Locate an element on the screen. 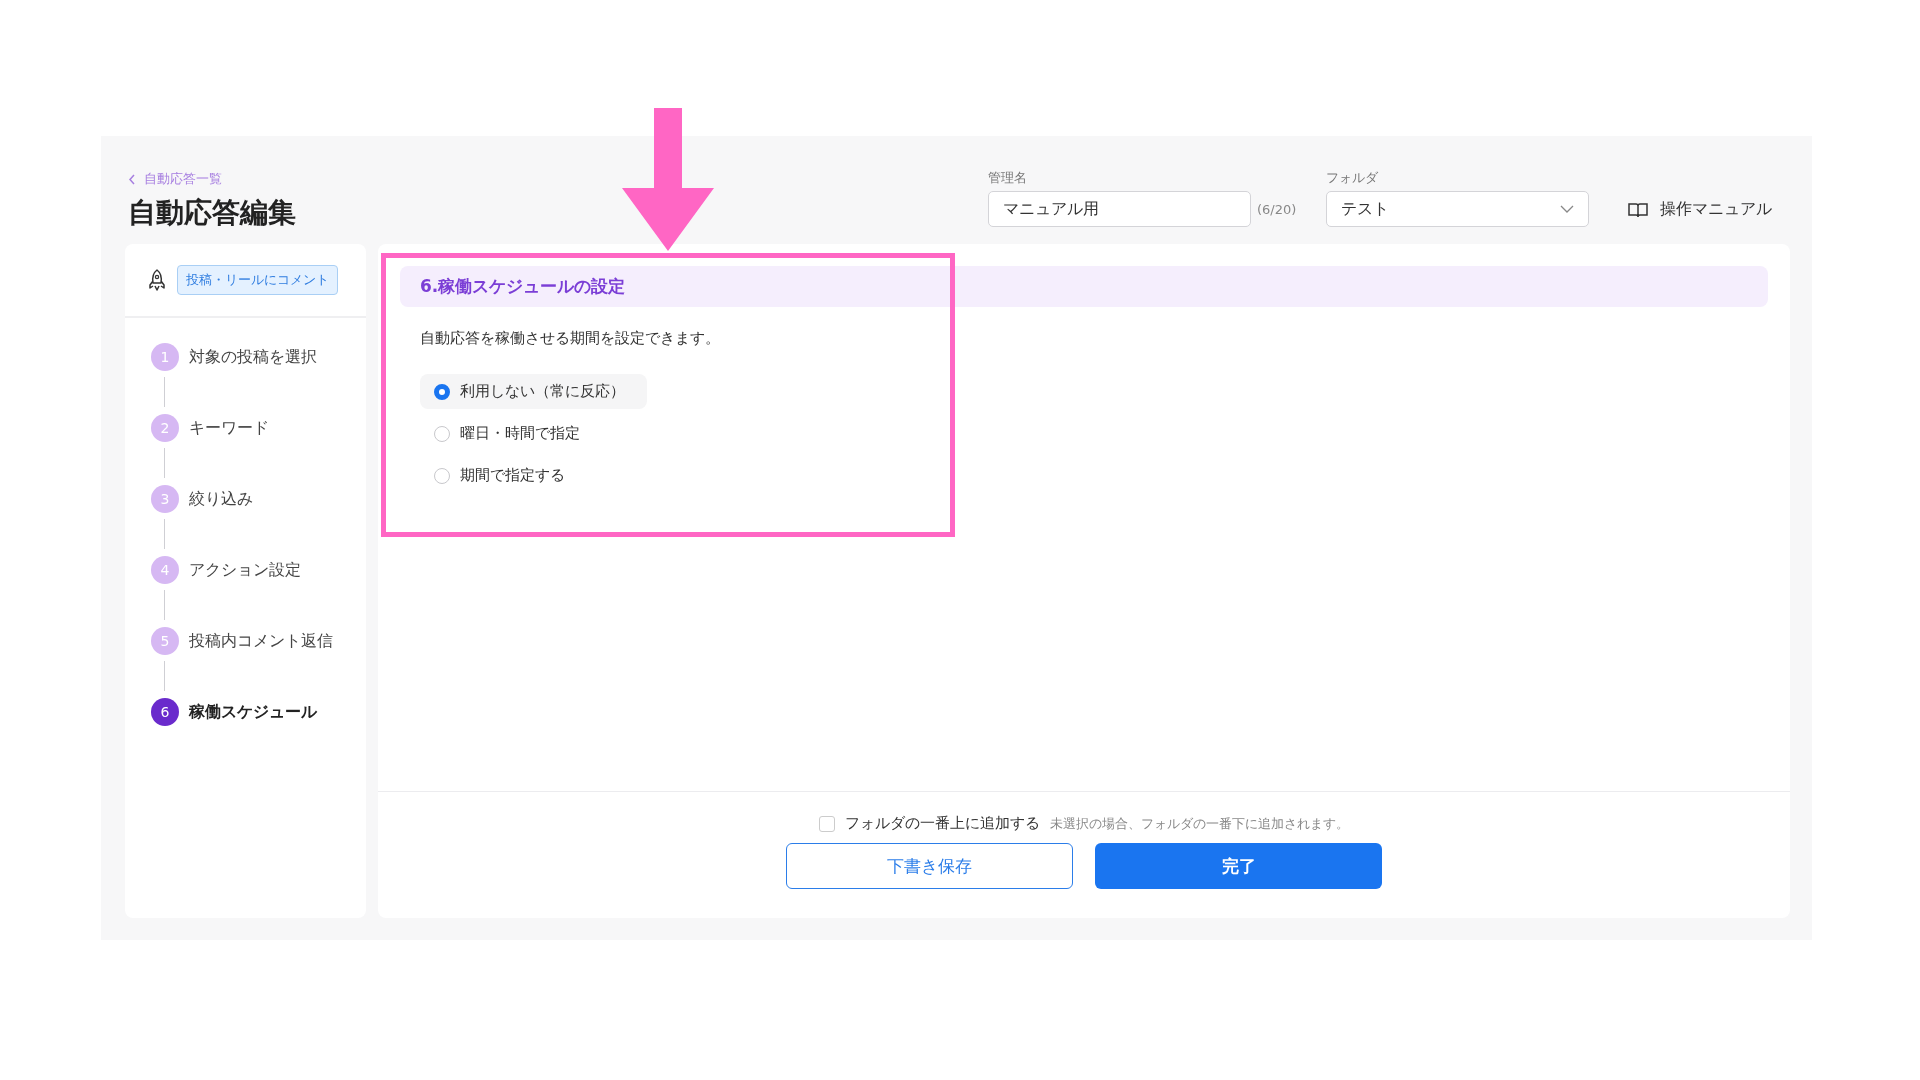 This screenshot has height=1080, width=1920. checkbox is located at coordinates (827, 823).